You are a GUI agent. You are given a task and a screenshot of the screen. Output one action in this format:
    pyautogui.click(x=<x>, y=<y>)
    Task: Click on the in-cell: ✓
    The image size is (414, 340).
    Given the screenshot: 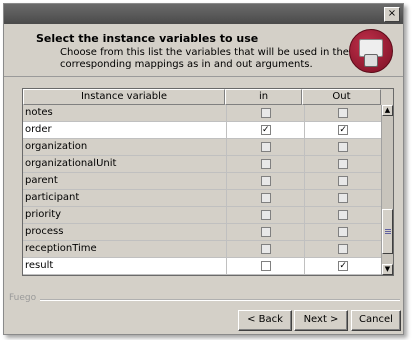 What is the action you would take?
    pyautogui.click(x=266, y=130)
    